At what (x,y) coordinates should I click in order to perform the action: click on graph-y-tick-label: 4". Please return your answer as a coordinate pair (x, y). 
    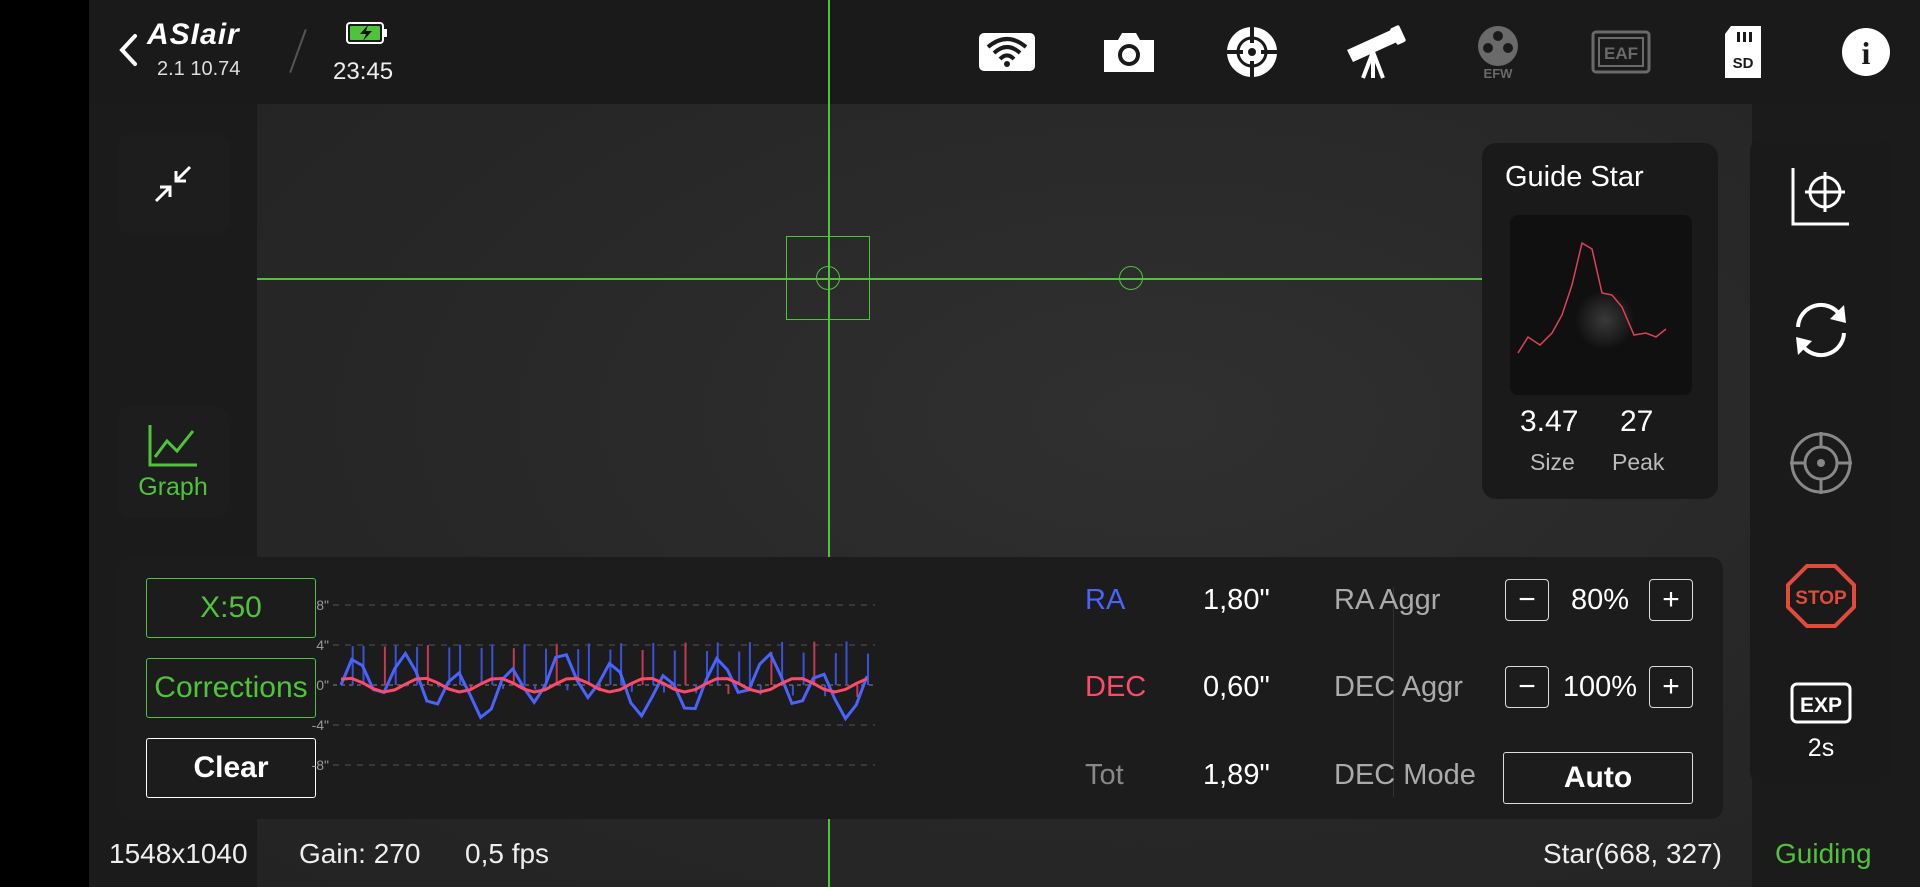
    Looking at the image, I should click on (322, 645).